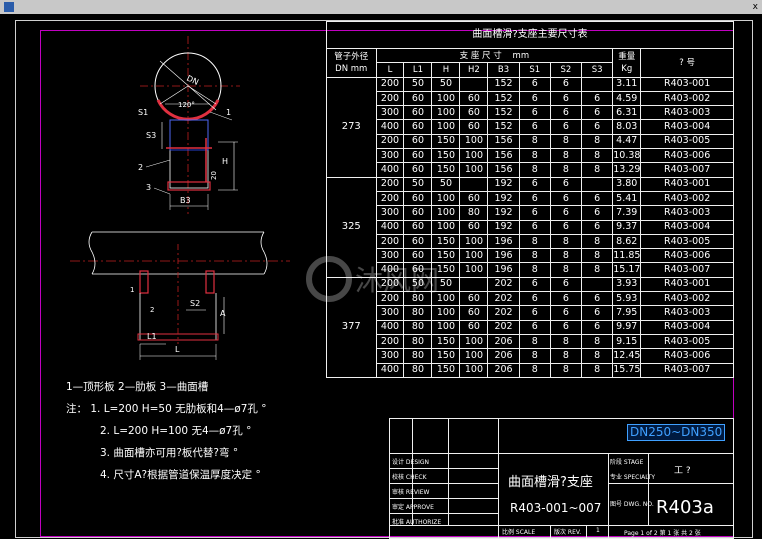 The width and height of the screenshot is (762, 539). I want to click on label-dwg-no: 图号 DWG. NO., so click(632, 504).